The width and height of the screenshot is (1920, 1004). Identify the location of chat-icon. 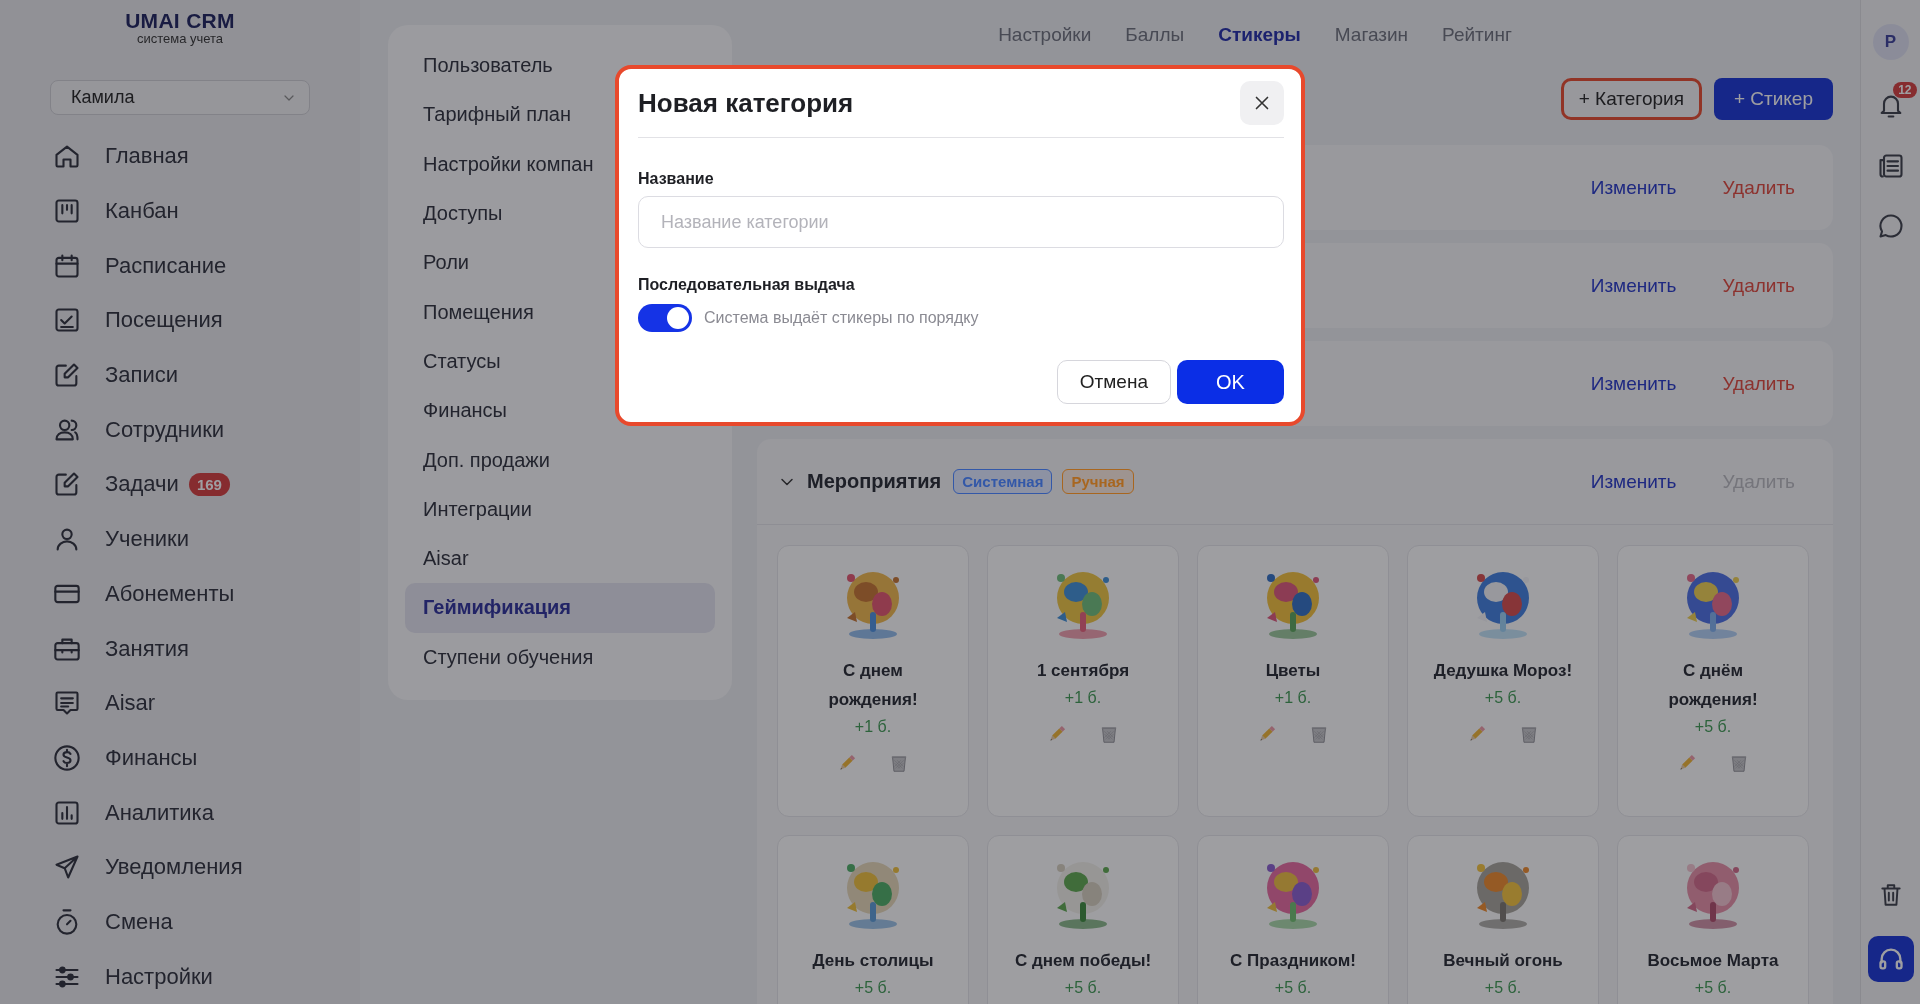
(1890, 226).